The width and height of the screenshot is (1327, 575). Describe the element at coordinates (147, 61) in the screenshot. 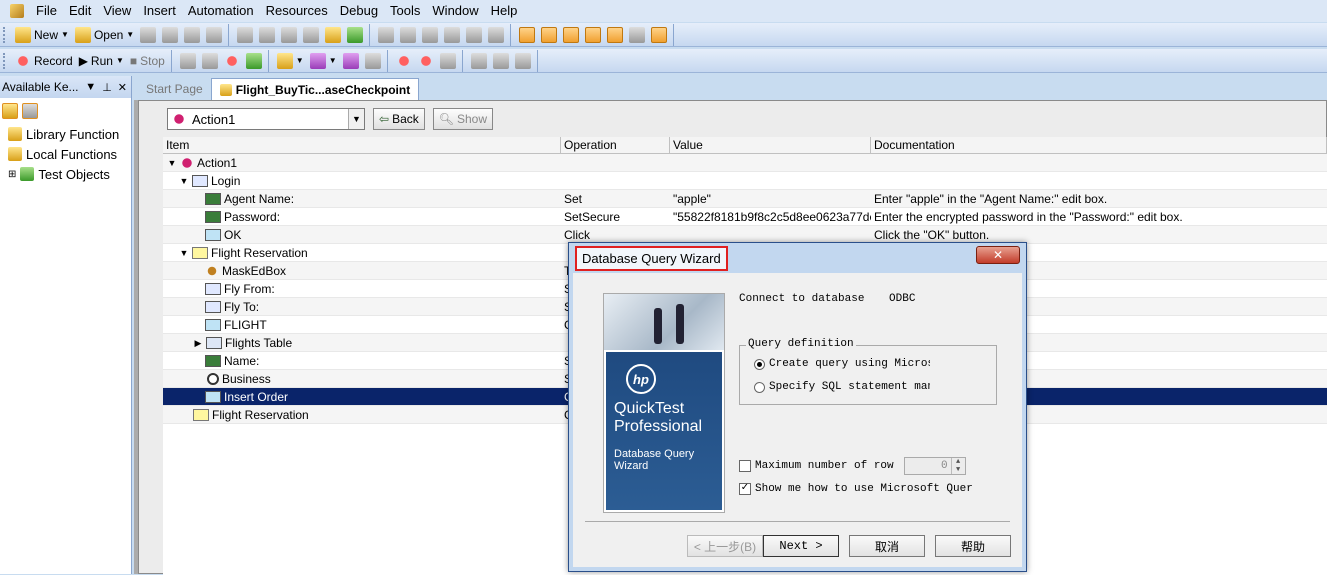

I see `stop-button: ■ Stop` at that location.